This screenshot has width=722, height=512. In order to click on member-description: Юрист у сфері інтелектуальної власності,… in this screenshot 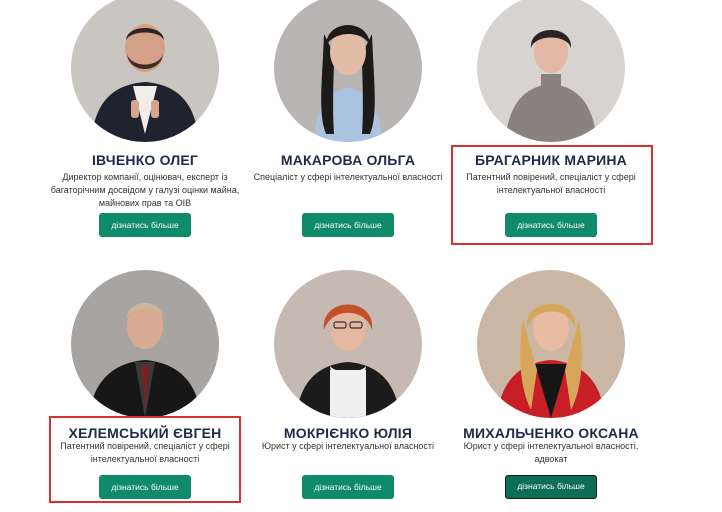, I will do `click(551, 452)`.